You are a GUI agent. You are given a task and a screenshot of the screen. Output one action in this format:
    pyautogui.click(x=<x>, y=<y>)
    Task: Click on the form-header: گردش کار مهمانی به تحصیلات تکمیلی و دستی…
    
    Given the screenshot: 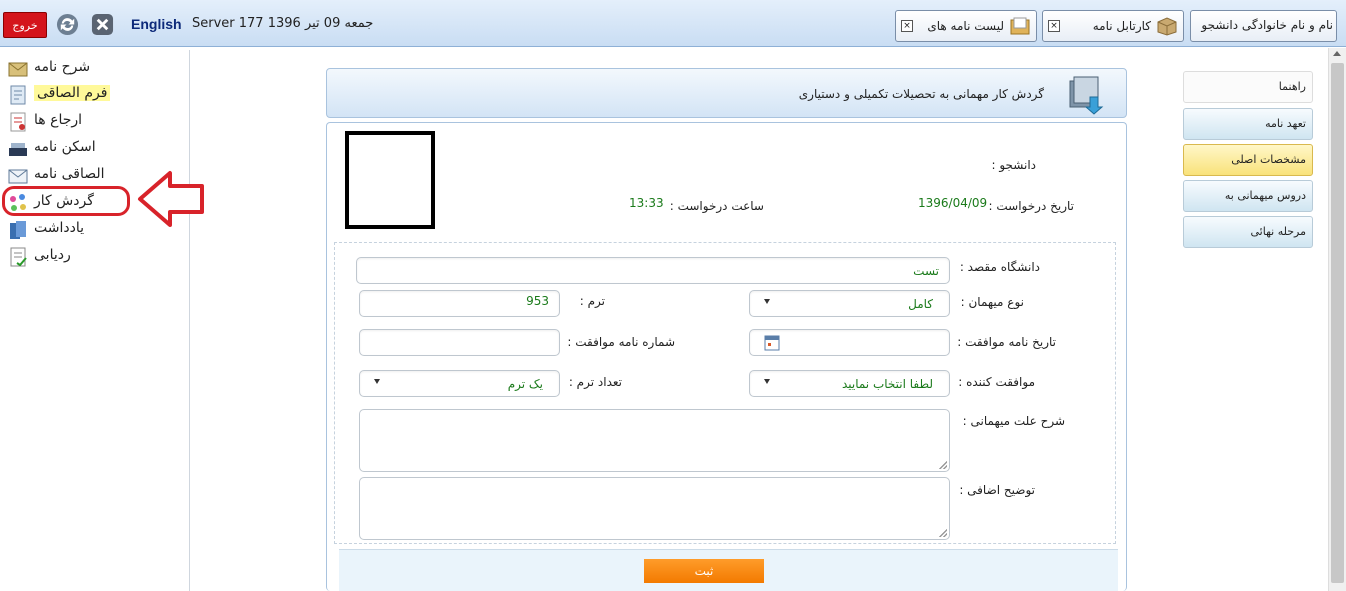 What is the action you would take?
    pyautogui.click(x=726, y=93)
    